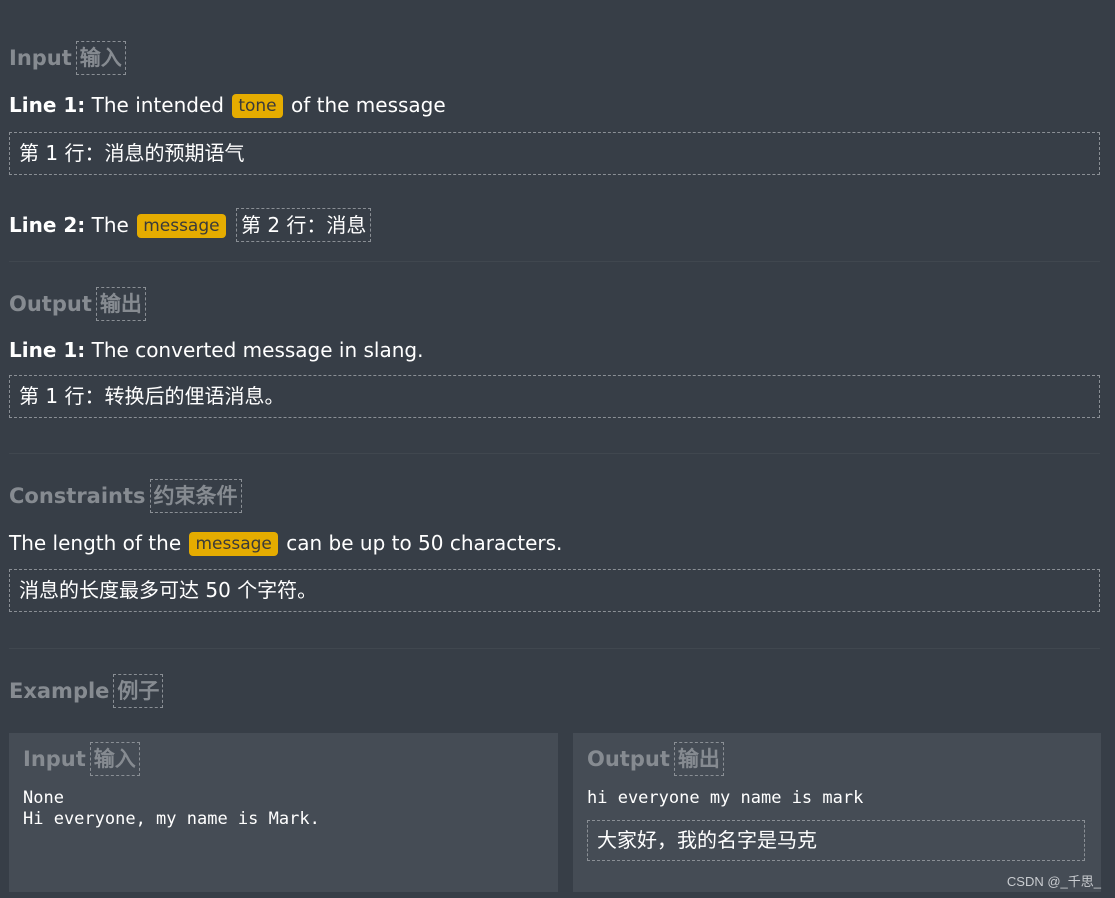 This screenshot has width=1115, height=898. I want to click on constraints-heading-translation: 约束条件, so click(195, 496).